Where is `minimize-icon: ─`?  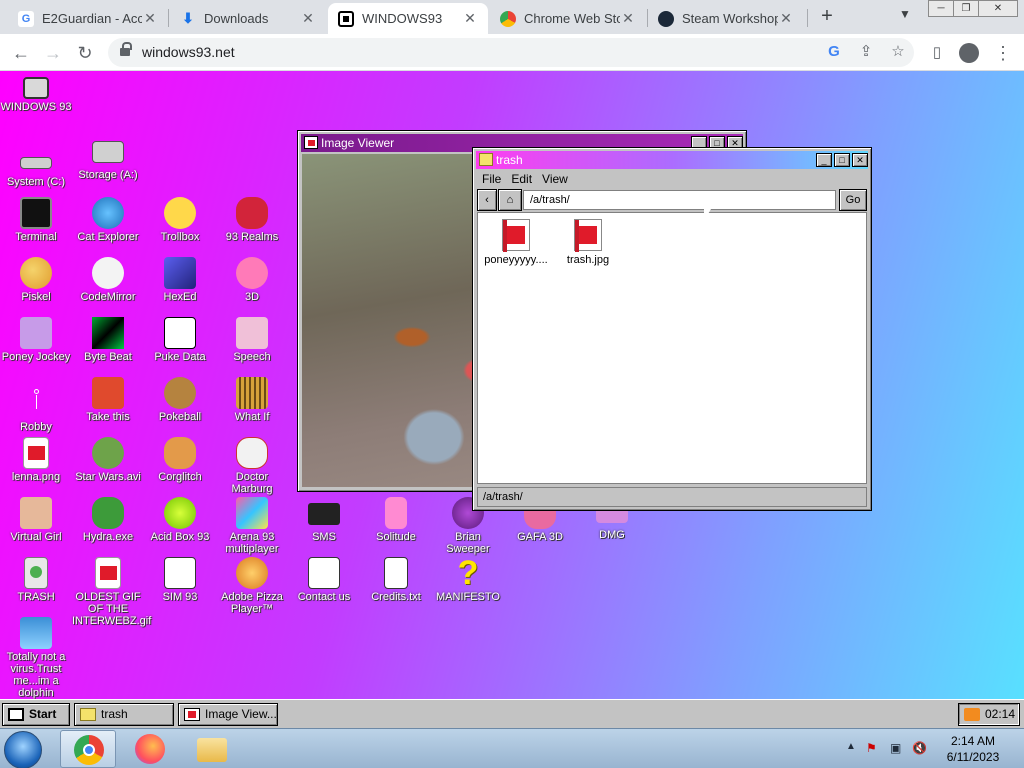
minimize-icon: ─ is located at coordinates (941, 8).